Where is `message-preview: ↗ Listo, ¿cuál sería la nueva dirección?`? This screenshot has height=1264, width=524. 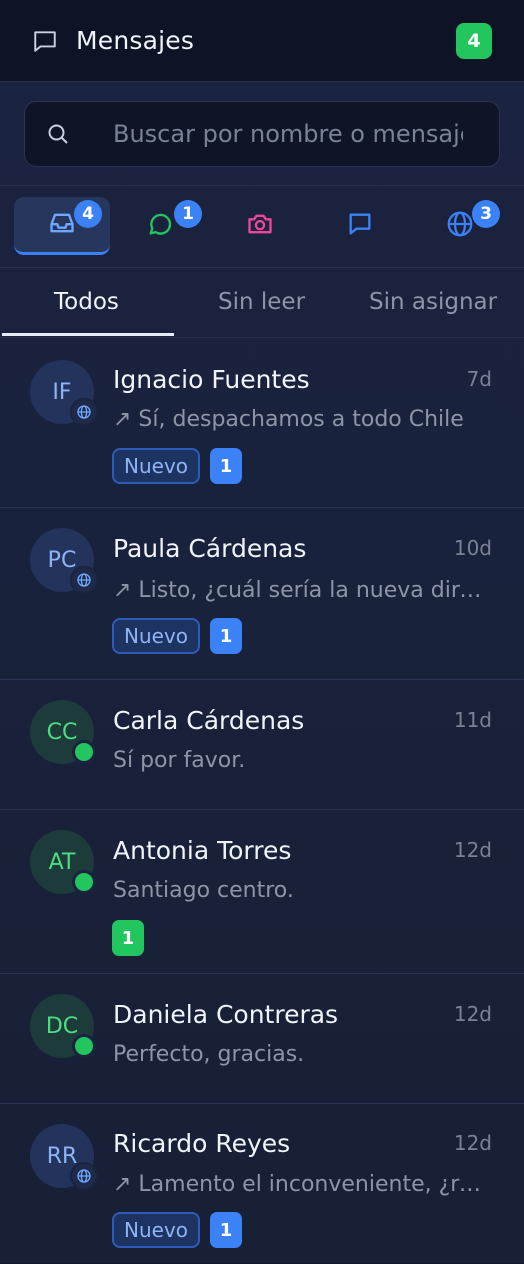
message-preview: ↗ Listo, ¿cuál sería la nueva dirección? is located at coordinates (303, 590).